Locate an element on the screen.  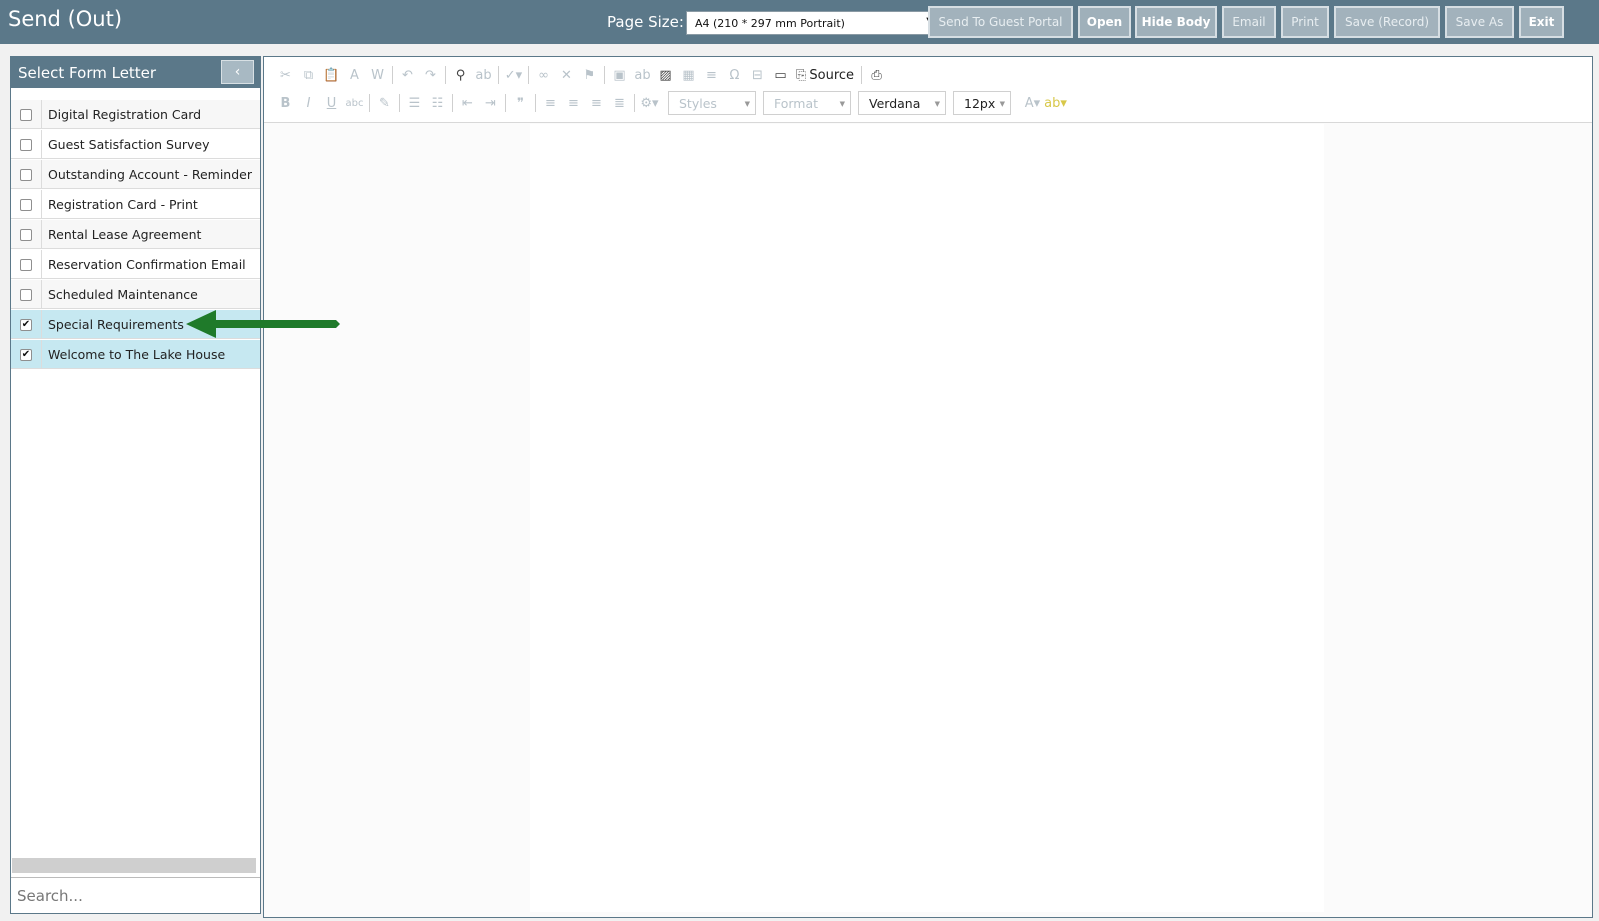
numbered-list-icon: ☰ is located at coordinates (414, 103).